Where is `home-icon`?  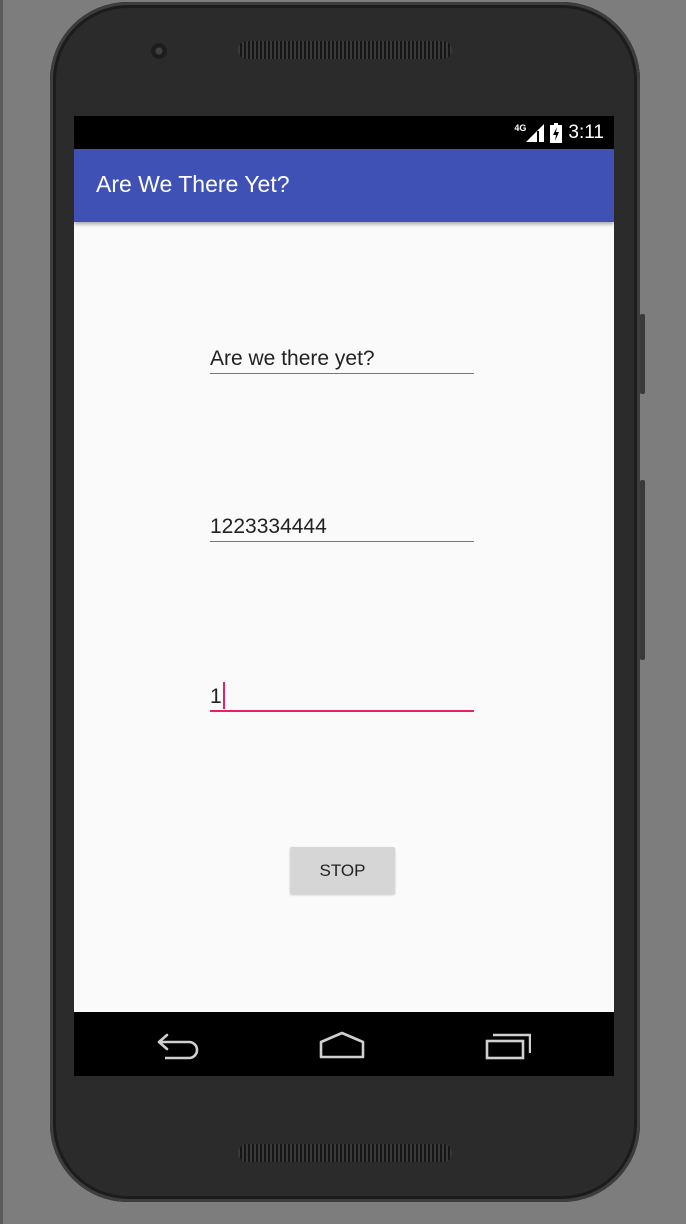
home-icon is located at coordinates (342, 1045).